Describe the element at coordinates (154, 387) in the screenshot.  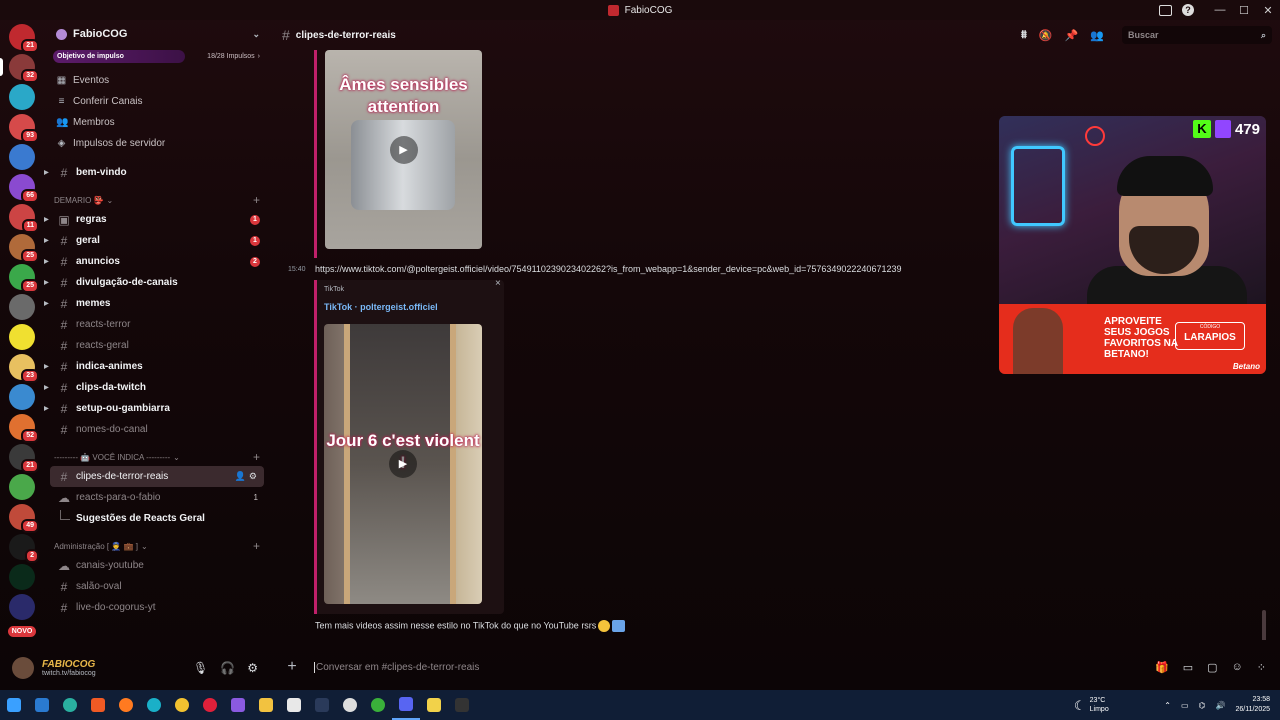
I see `channel-item: ▶ # clips-da-twitch` at that location.